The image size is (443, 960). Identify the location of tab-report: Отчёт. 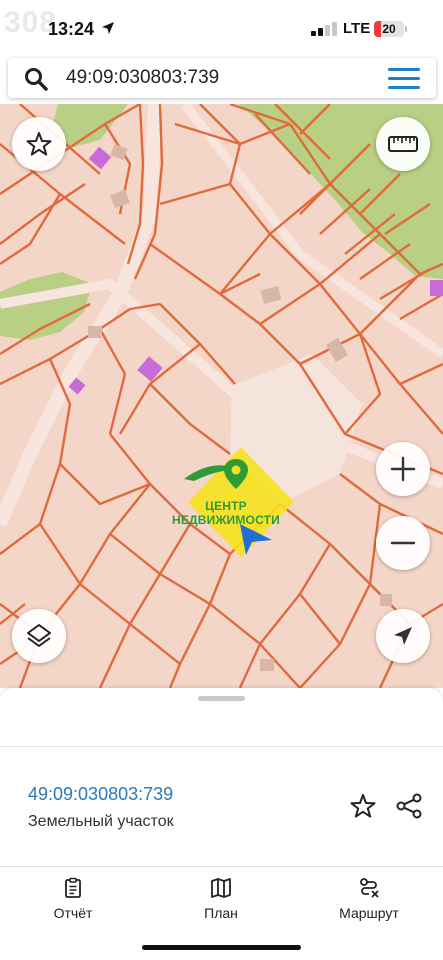
(73, 902).